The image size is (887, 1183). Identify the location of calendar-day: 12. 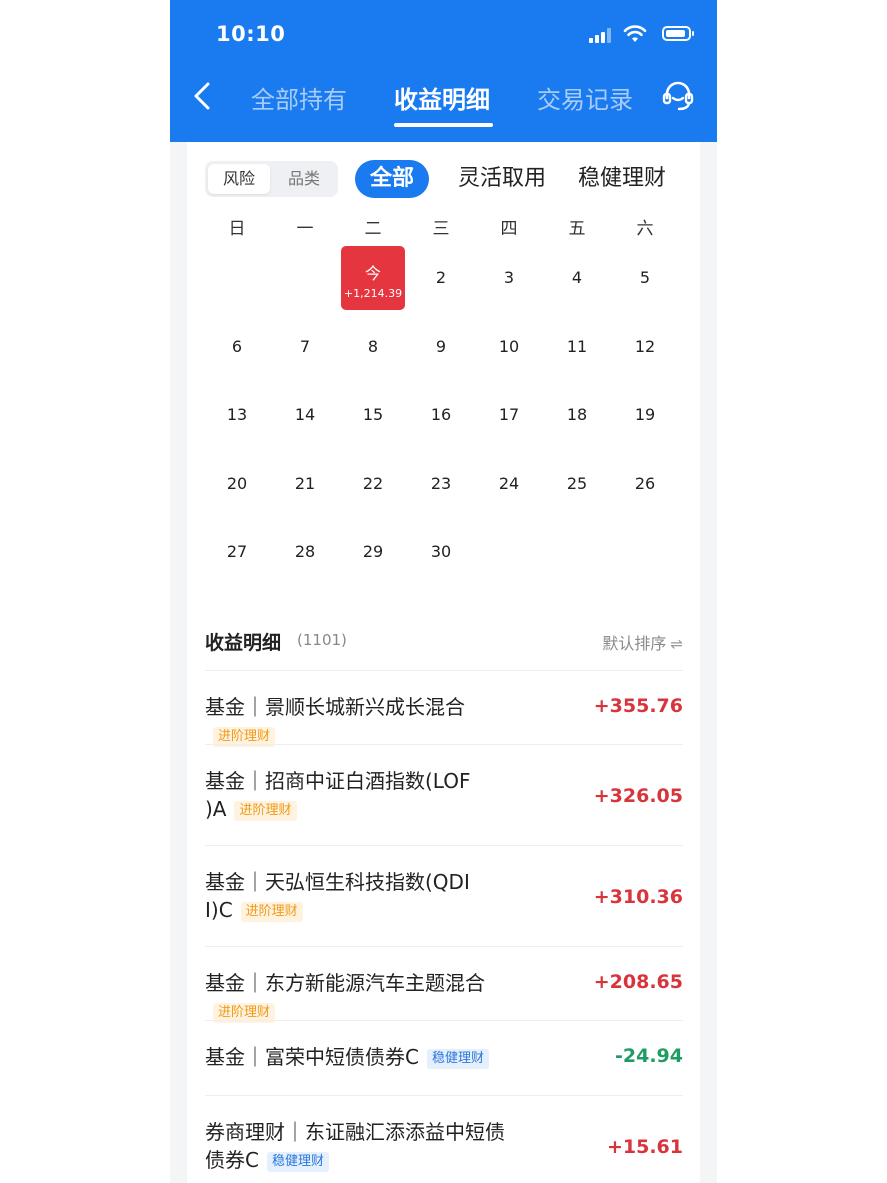
(645, 347).